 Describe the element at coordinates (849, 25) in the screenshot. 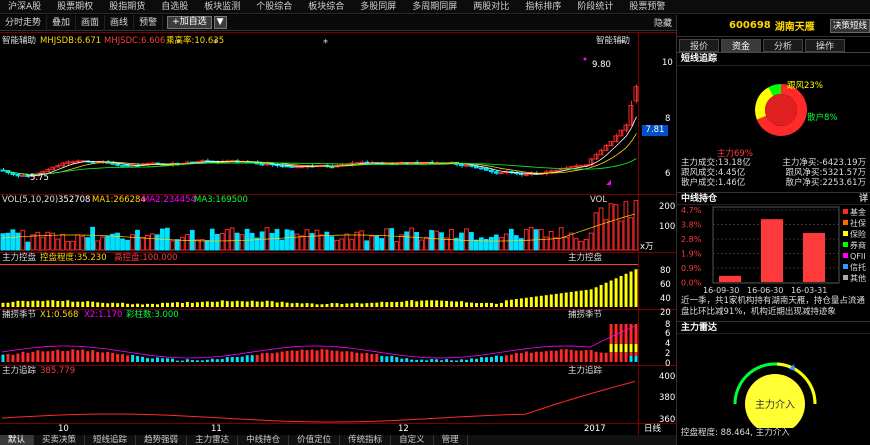

I see `decision-button: 决策短线` at that location.